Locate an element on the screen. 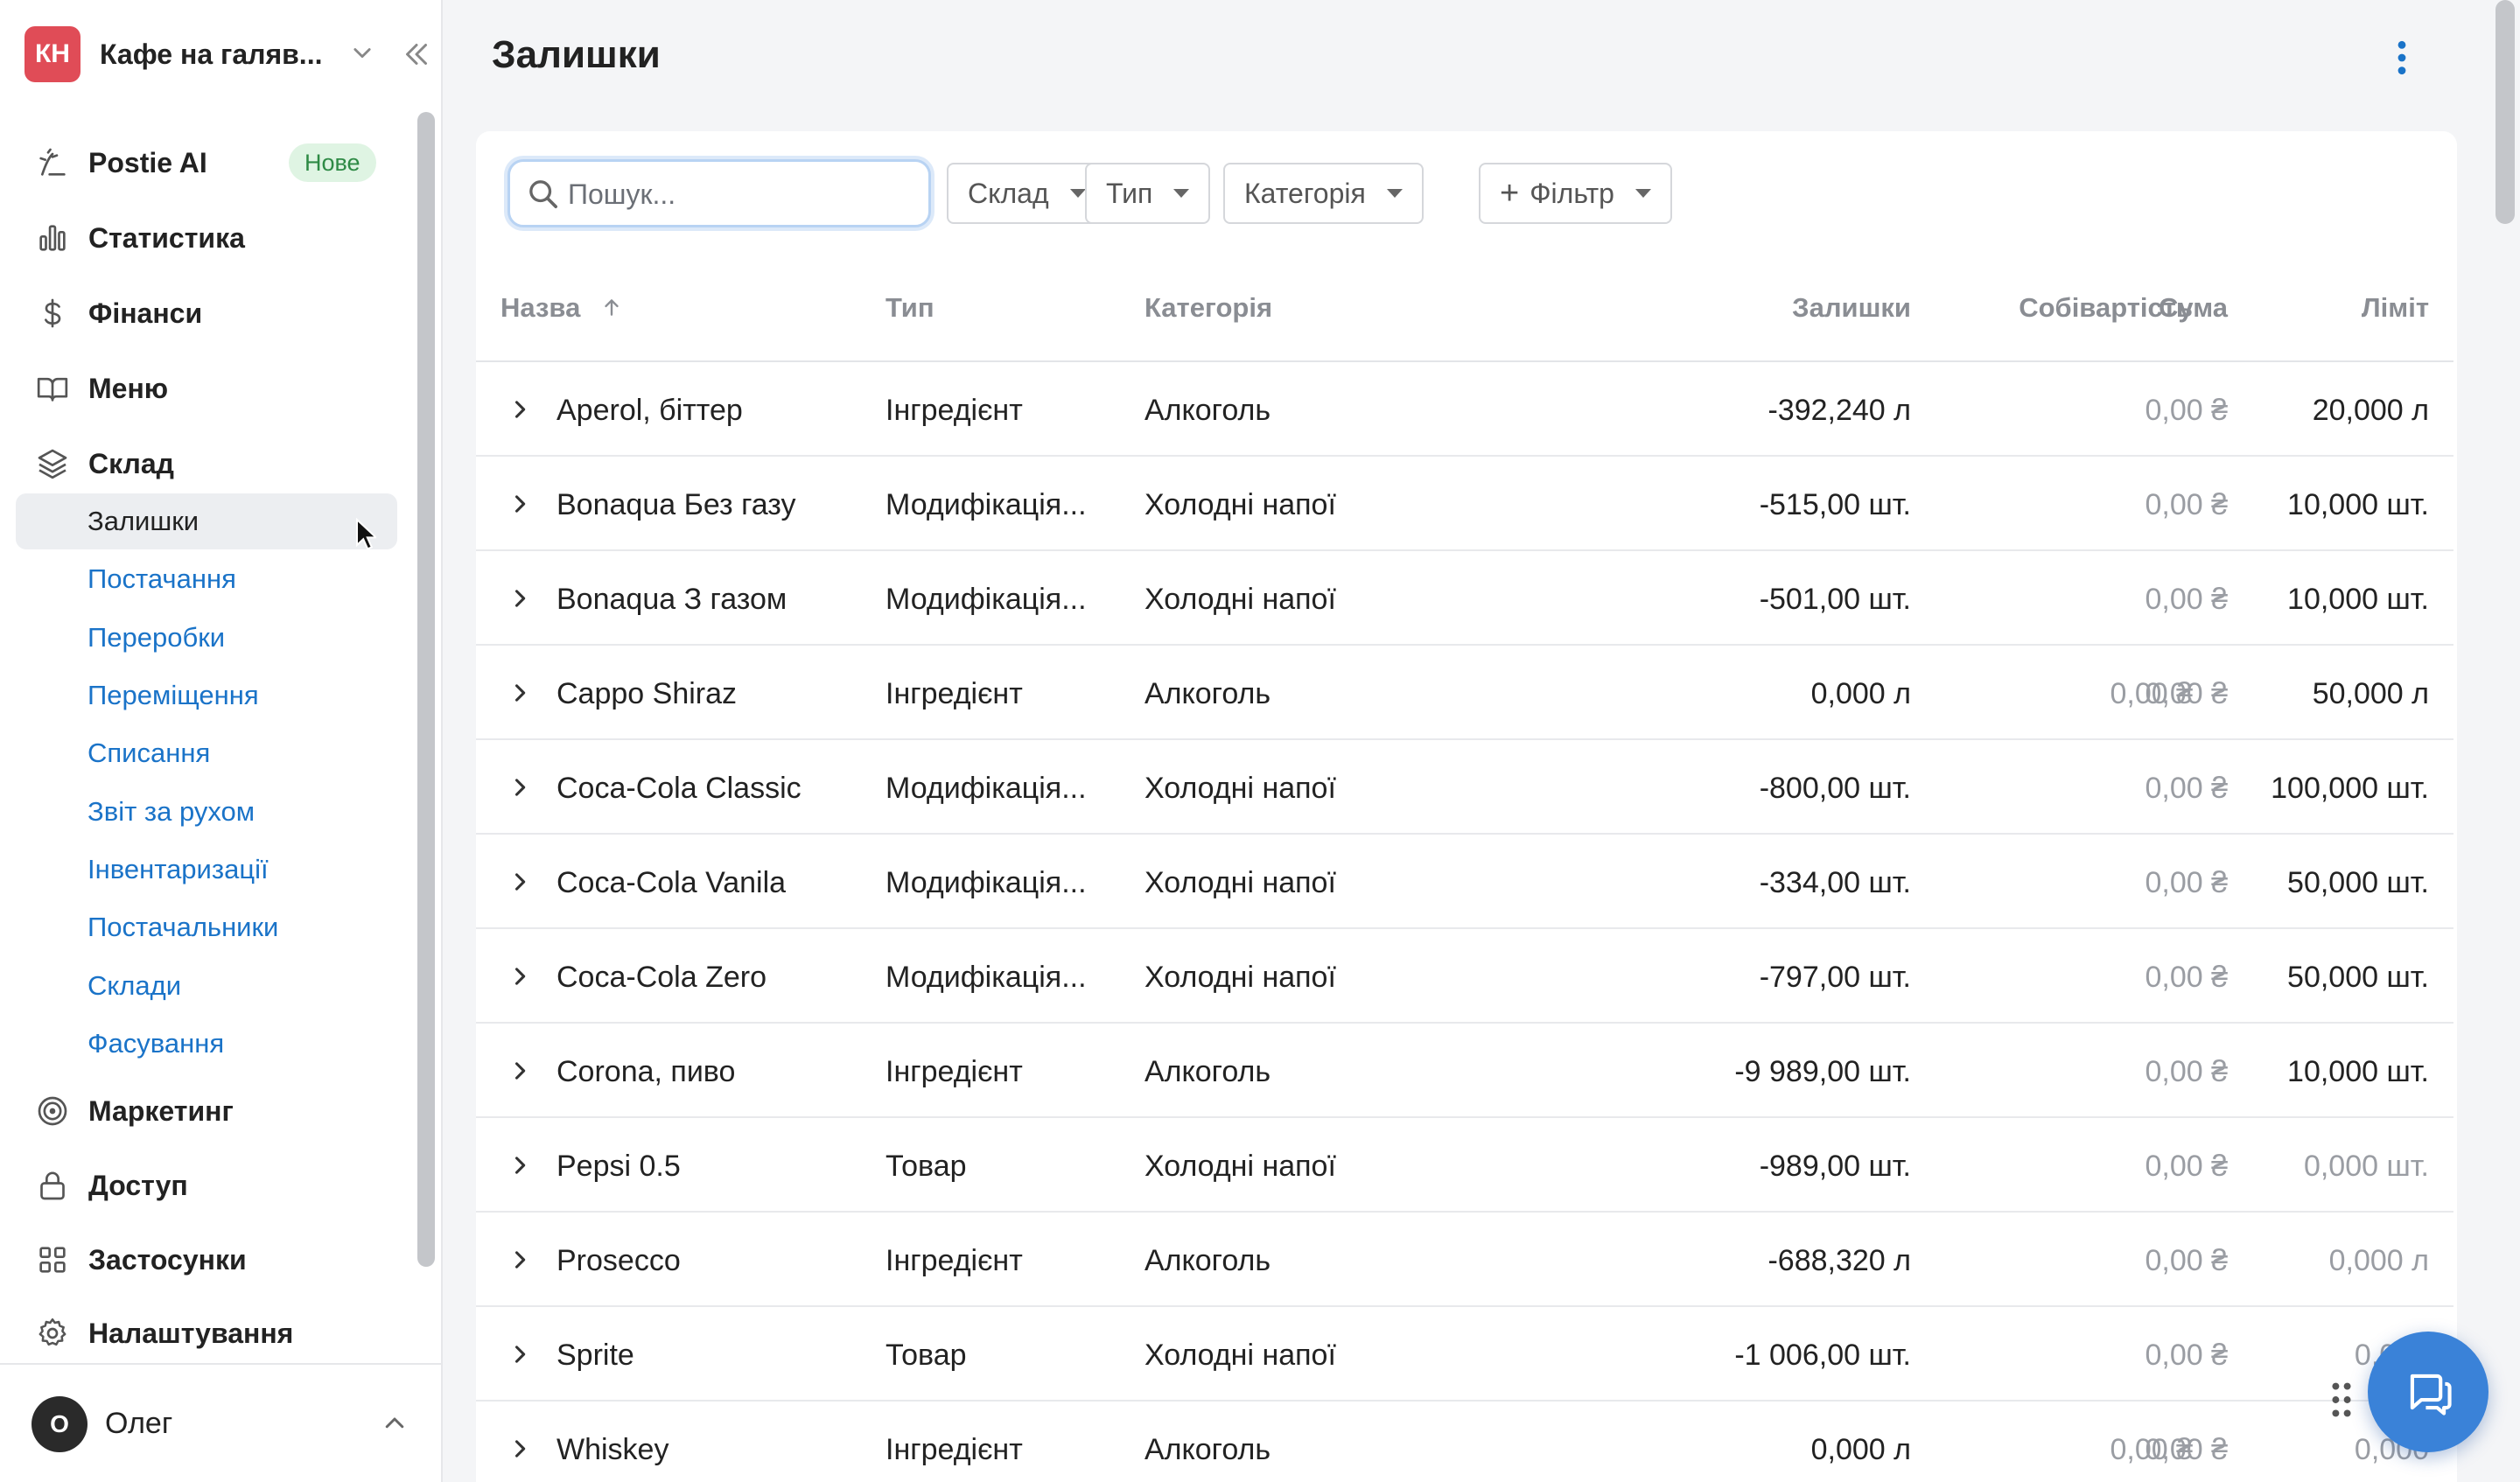 This screenshot has width=2520, height=1482. sidebar-item-statistics: Статистика is located at coordinates (206, 238).